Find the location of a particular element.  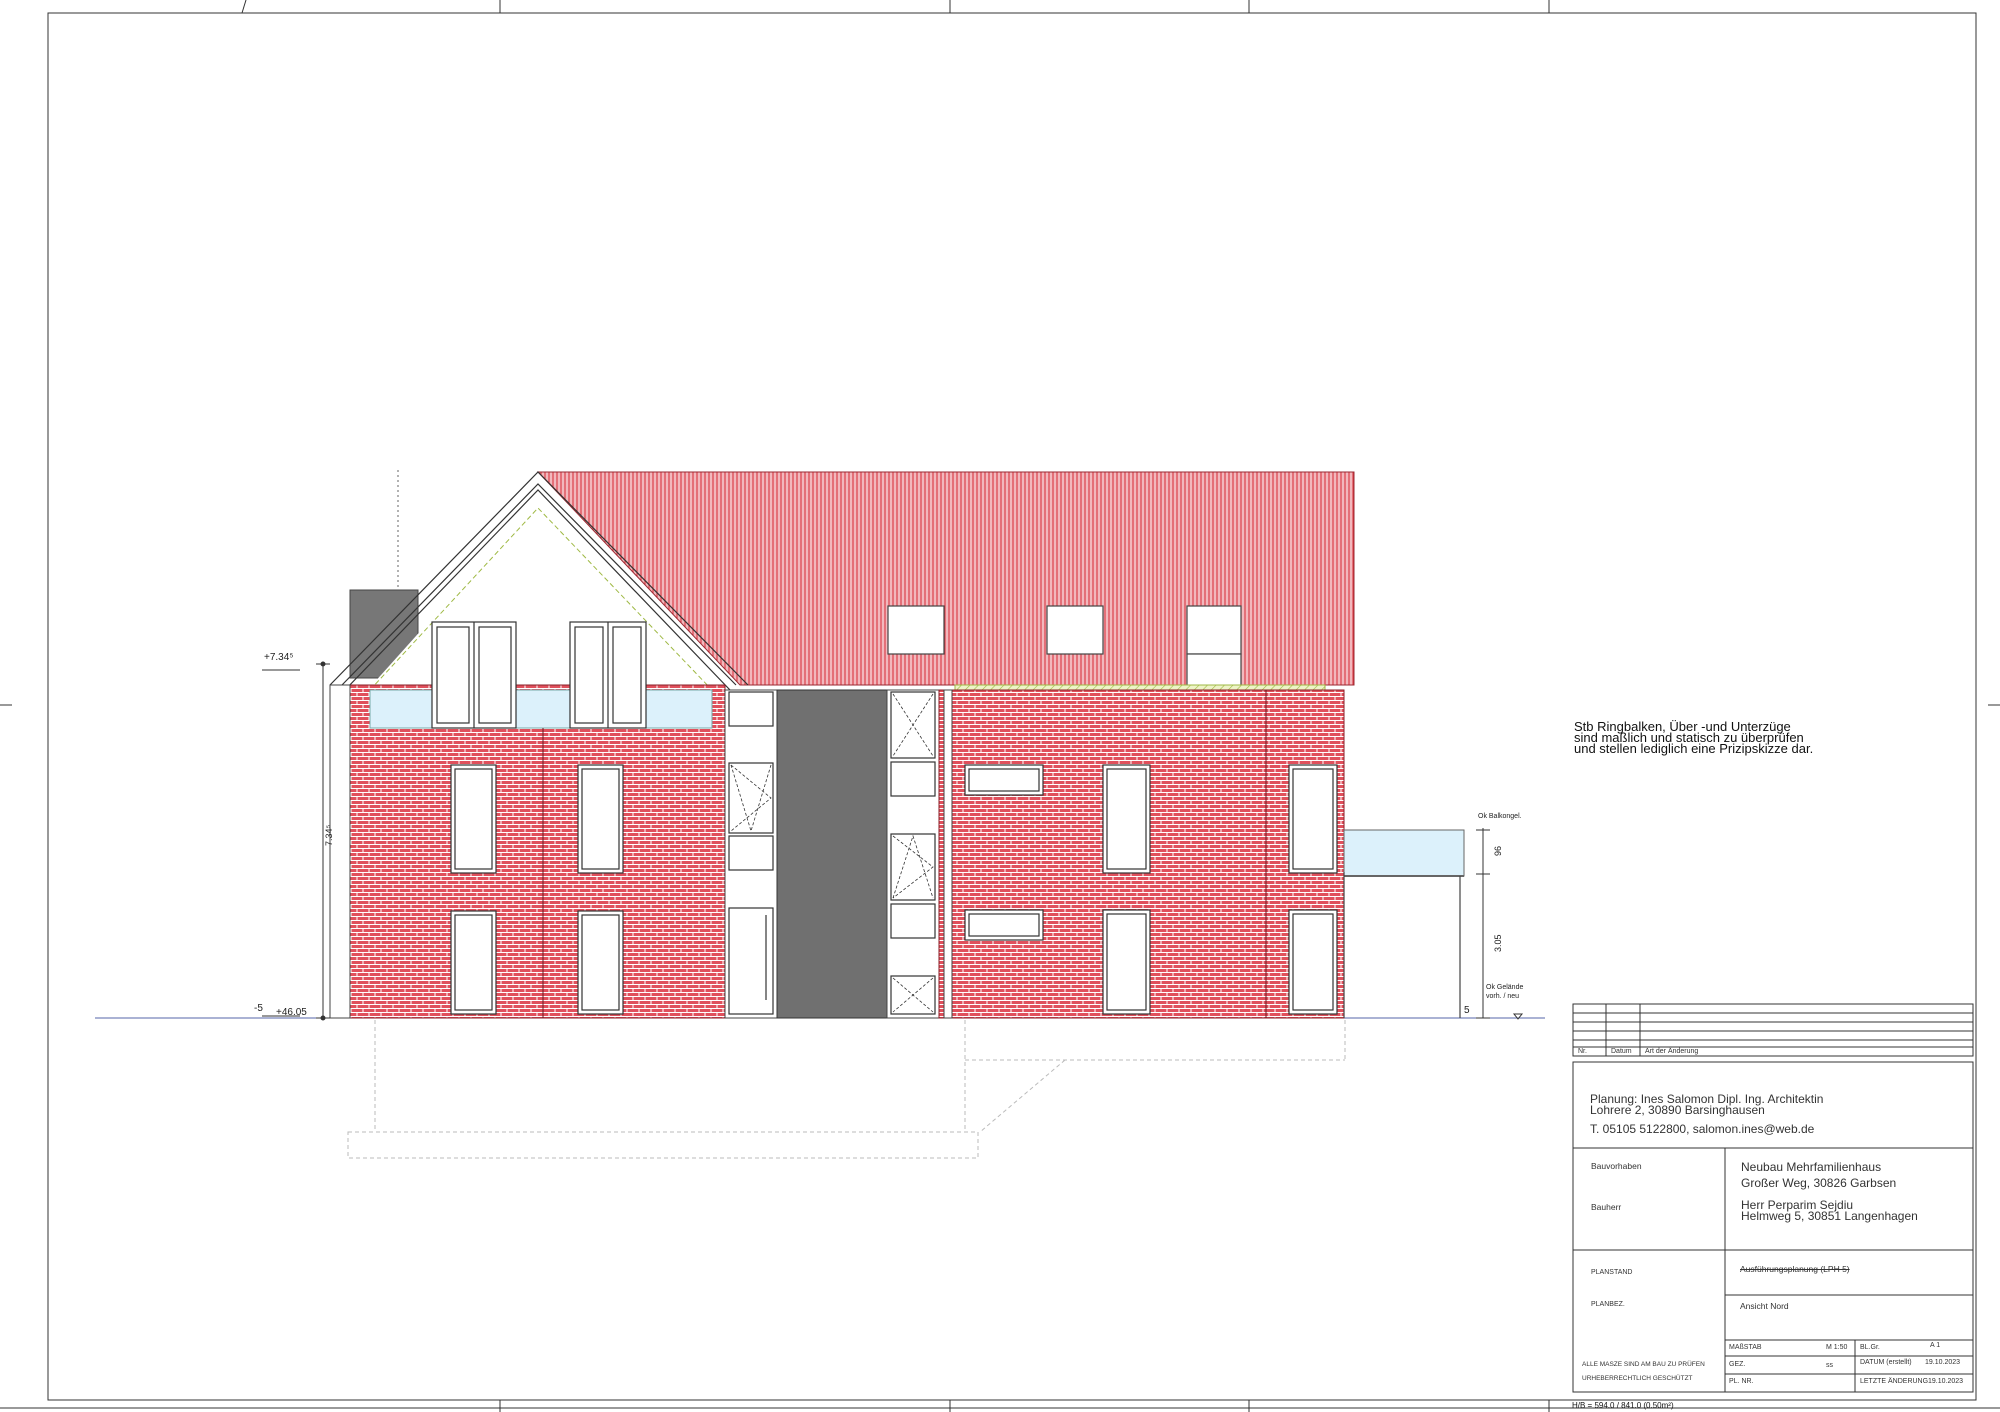

lower-dimension-text: 3.05 is located at coordinates (1498, 943).